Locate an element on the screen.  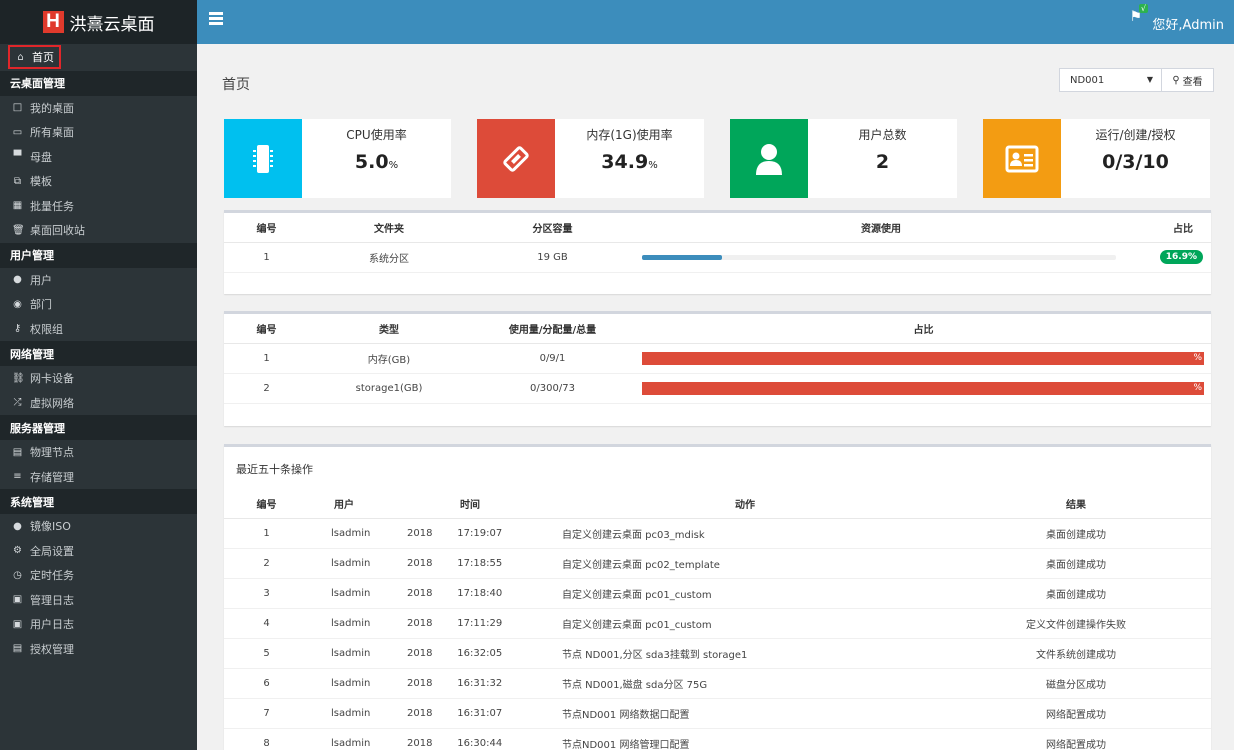
sidebar-item-label: 虚拟网络 is located at coordinates (52, 403).